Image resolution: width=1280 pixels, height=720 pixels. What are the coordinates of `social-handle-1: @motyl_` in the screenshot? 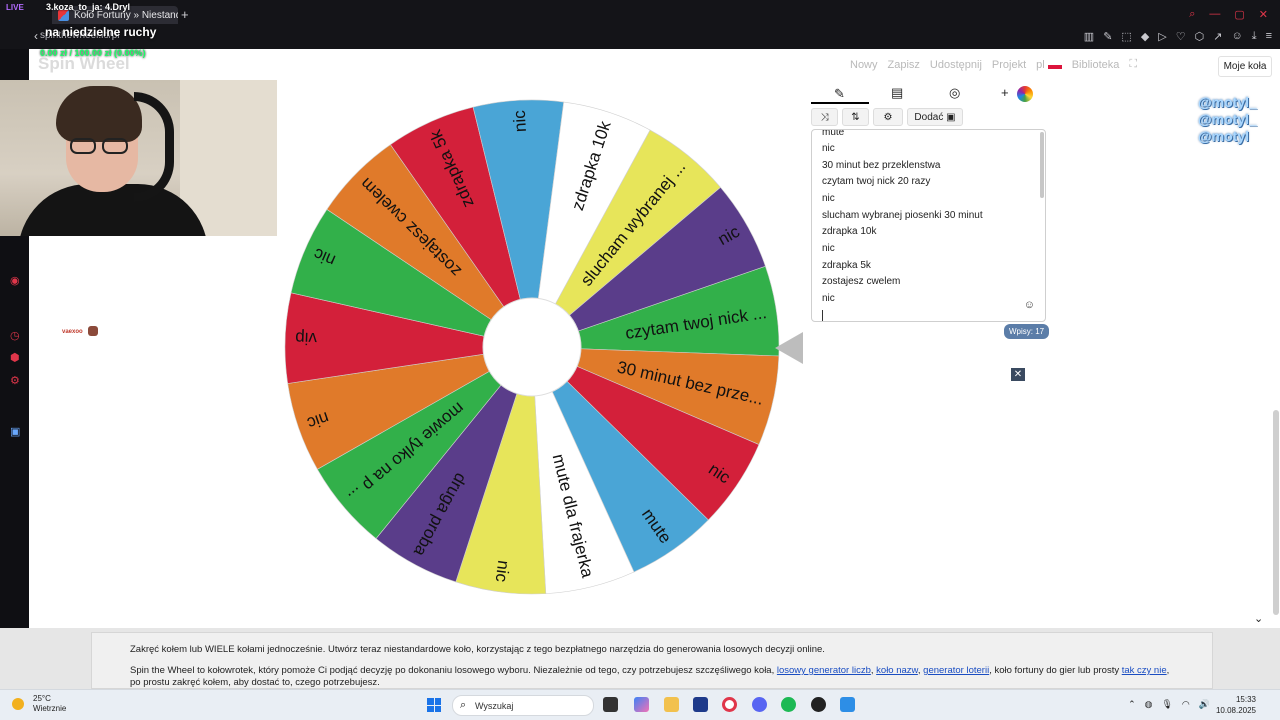 It's located at (1227, 102).